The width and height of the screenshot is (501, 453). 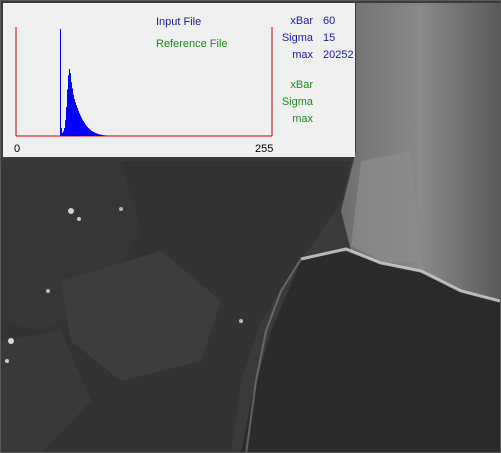 What do you see at coordinates (302, 55) in the screenshot?
I see `input-max-label: max` at bounding box center [302, 55].